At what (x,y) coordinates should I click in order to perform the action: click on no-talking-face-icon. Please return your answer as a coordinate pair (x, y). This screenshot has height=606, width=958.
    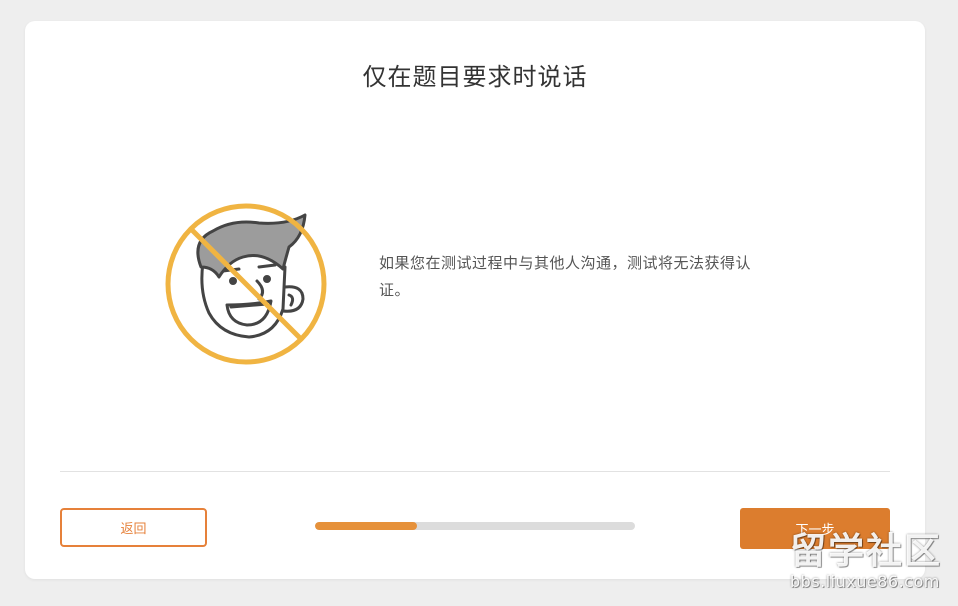
    Looking at the image, I should click on (246, 284).